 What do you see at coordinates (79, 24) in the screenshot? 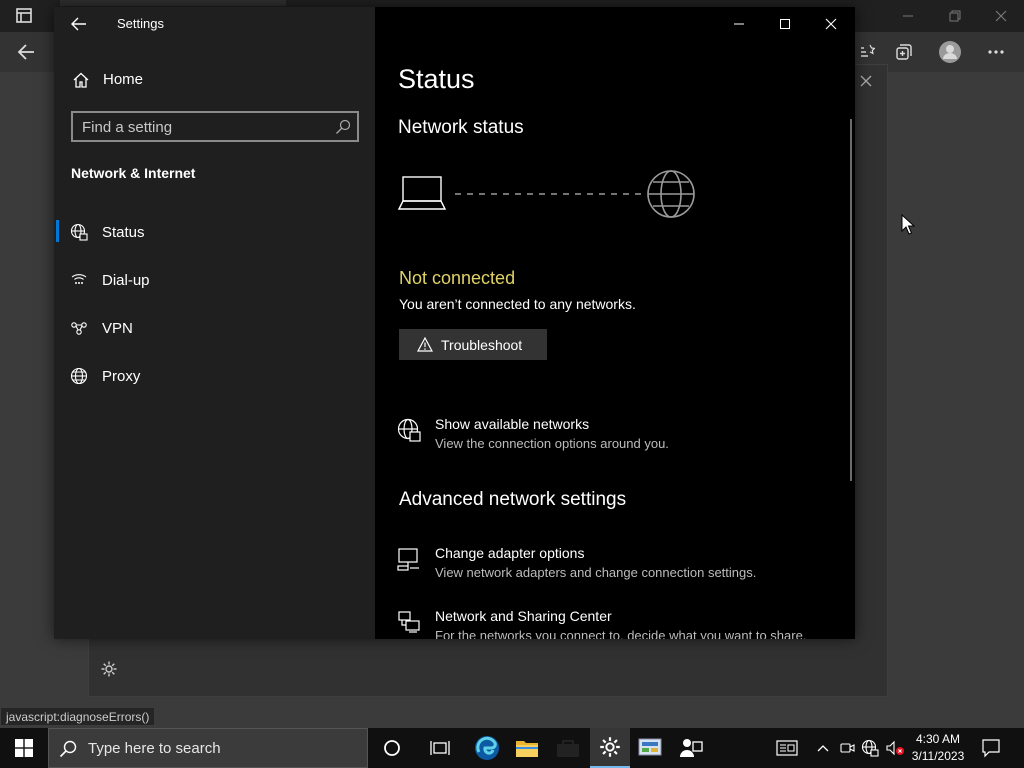
I see `back-arrow-icon` at bounding box center [79, 24].